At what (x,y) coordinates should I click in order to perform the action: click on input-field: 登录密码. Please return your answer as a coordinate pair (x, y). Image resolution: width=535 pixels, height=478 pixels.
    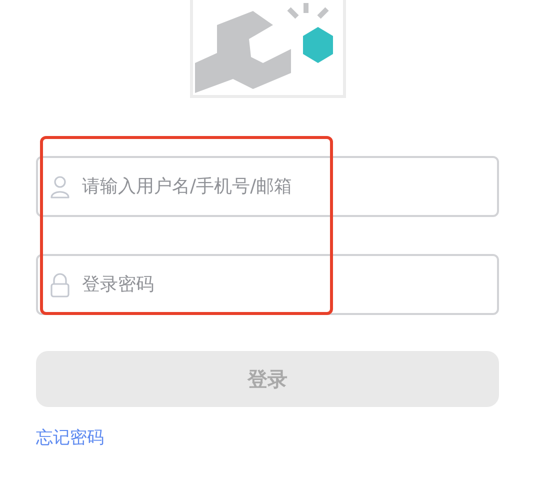
    Looking at the image, I should click on (267, 284).